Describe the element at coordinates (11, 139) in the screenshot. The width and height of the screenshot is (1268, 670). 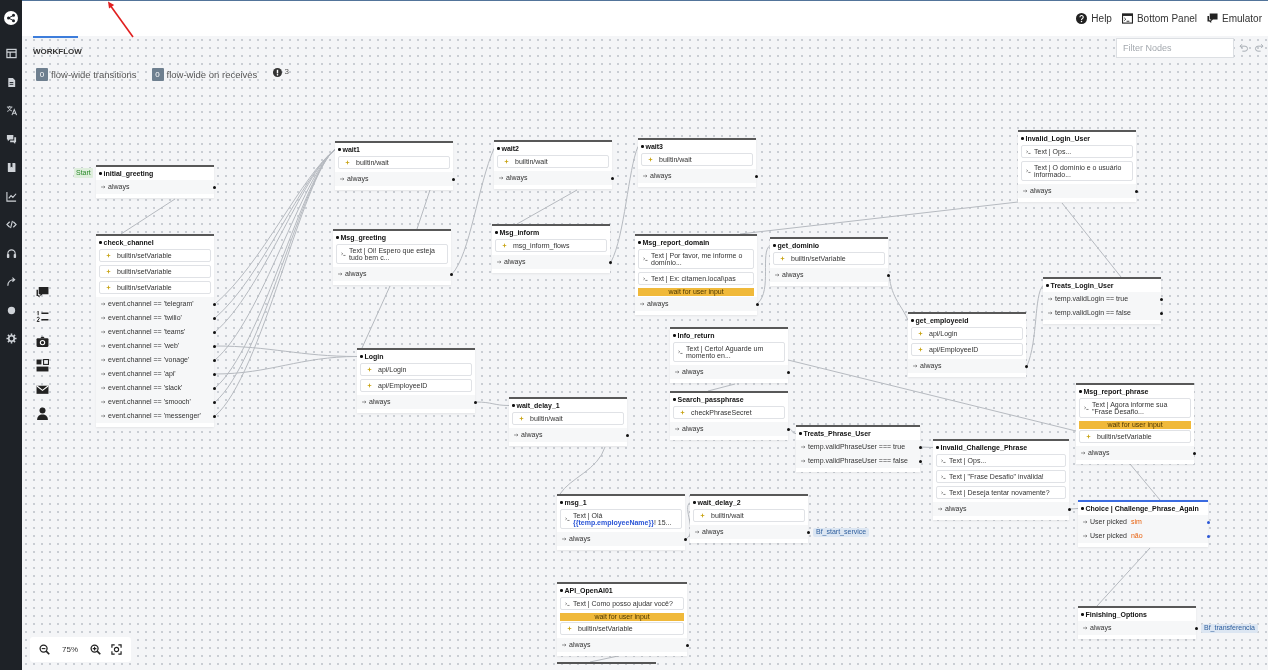
I see `chat-icon` at that location.